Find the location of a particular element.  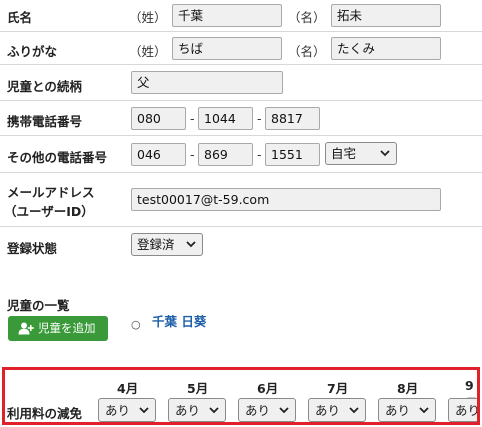

add-user-icon is located at coordinates (26, 328).